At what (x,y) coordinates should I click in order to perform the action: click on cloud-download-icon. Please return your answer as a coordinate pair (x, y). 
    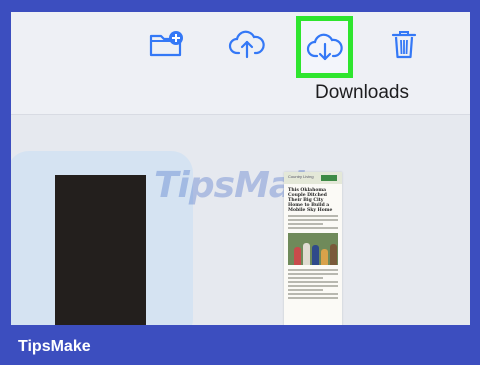
    Looking at the image, I should click on (325, 47).